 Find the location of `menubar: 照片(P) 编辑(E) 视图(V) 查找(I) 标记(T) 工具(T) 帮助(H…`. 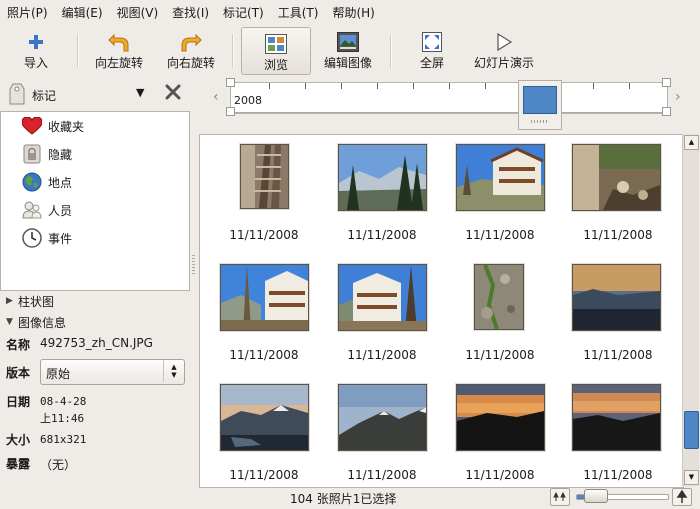

menubar: 照片(P) 编辑(E) 视图(V) 查找(I) 标记(T) 工具(T) 帮助(H… is located at coordinates (350, 13).